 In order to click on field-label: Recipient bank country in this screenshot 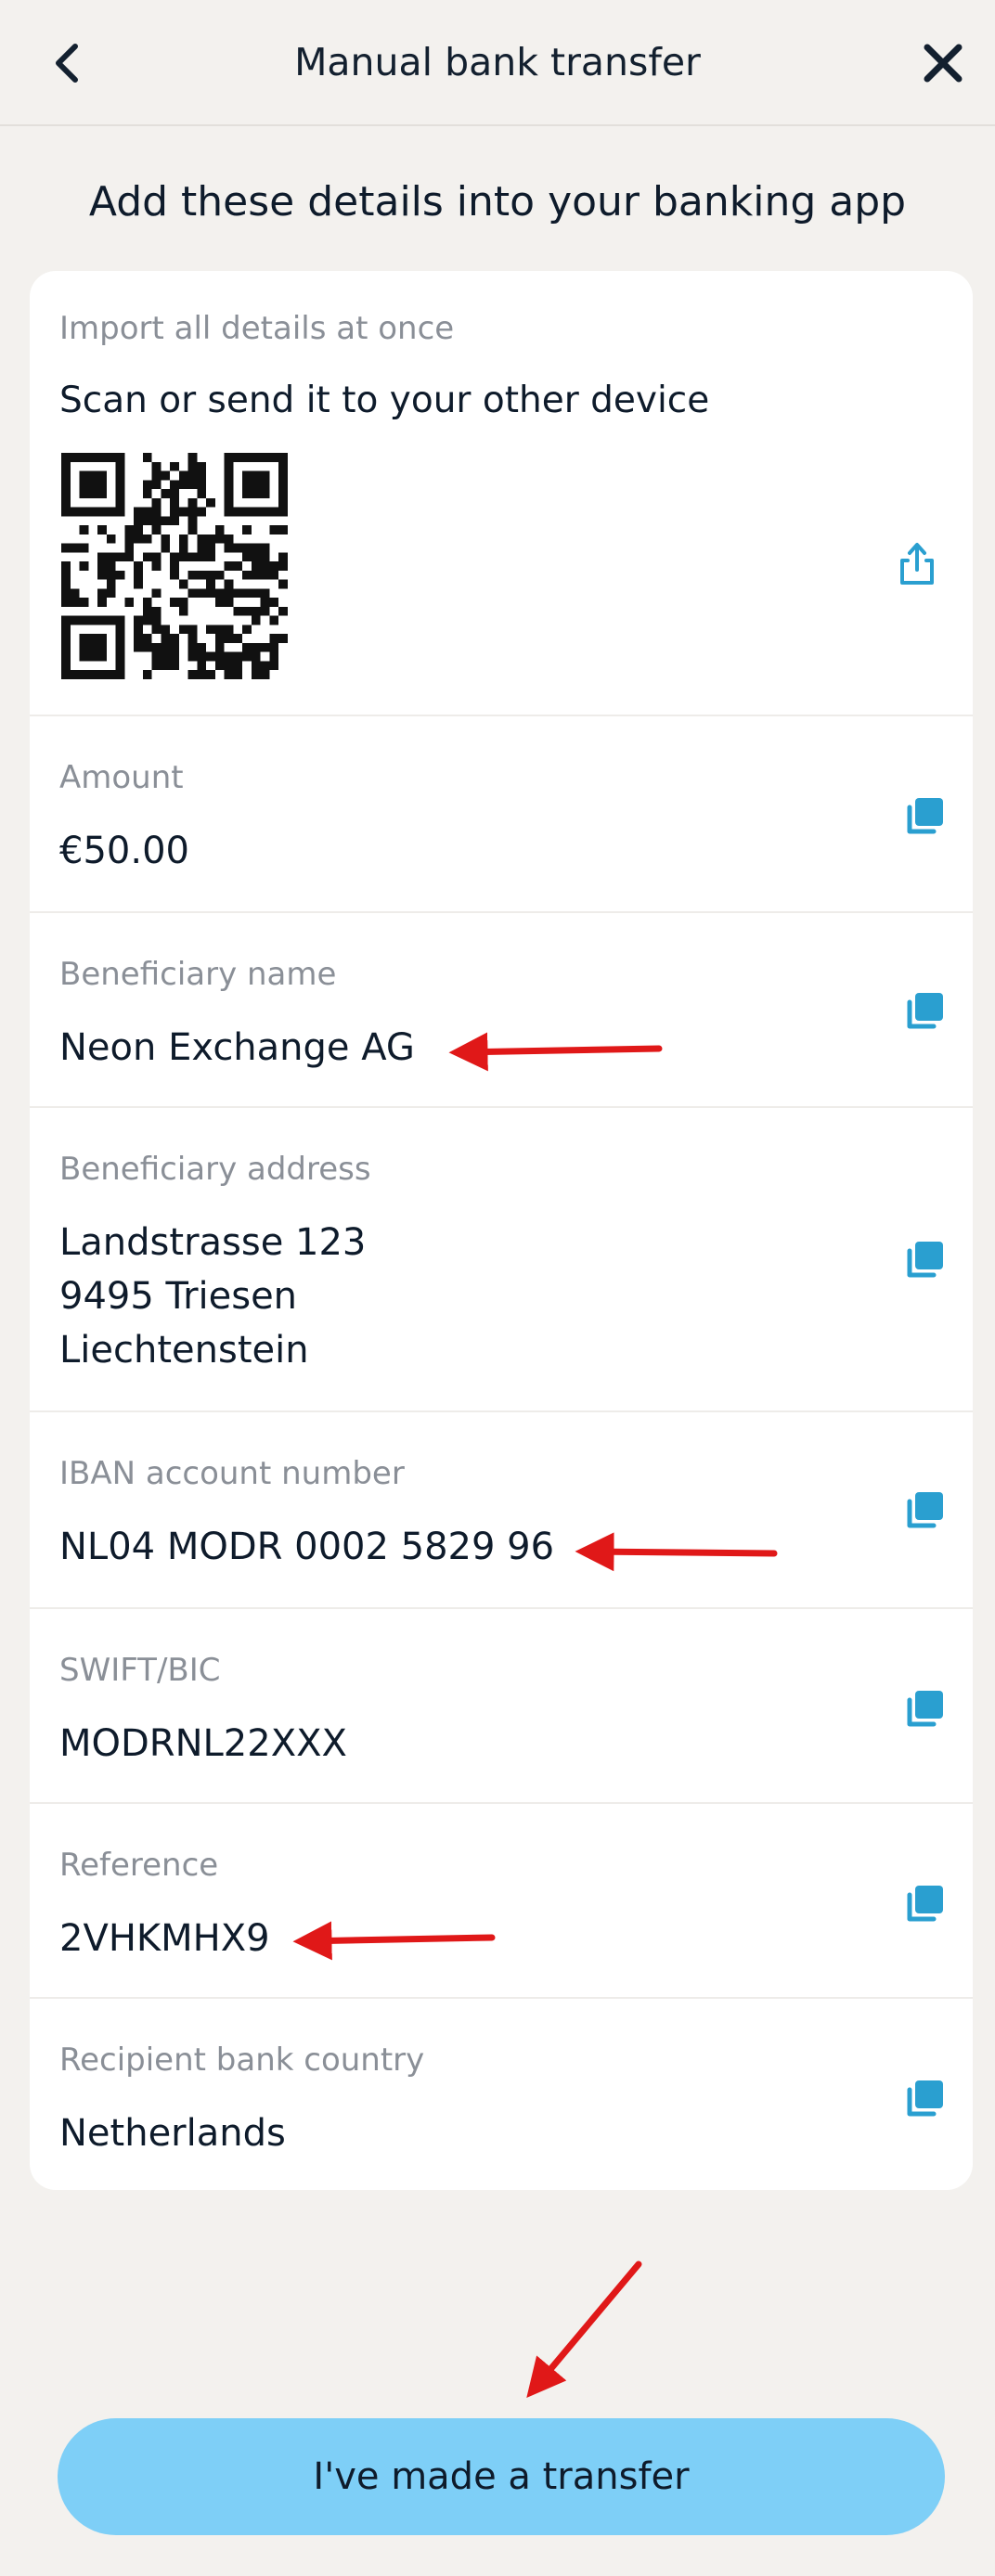, I will do `click(242, 2060)`.